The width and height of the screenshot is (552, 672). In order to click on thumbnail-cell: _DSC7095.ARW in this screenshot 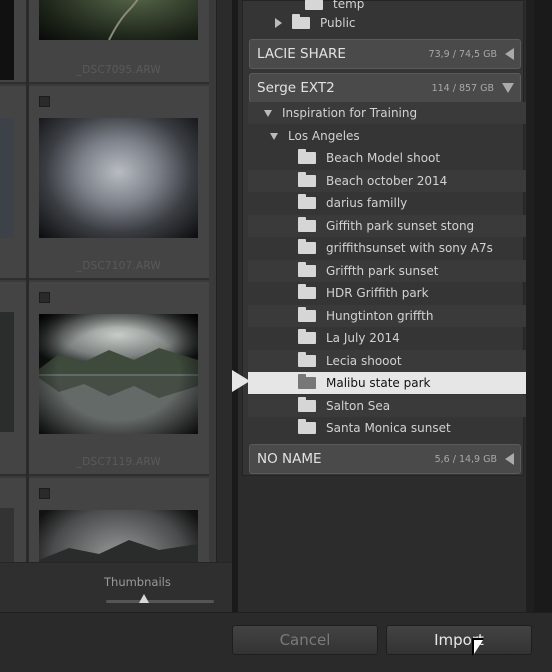, I will do `click(119, 42)`.